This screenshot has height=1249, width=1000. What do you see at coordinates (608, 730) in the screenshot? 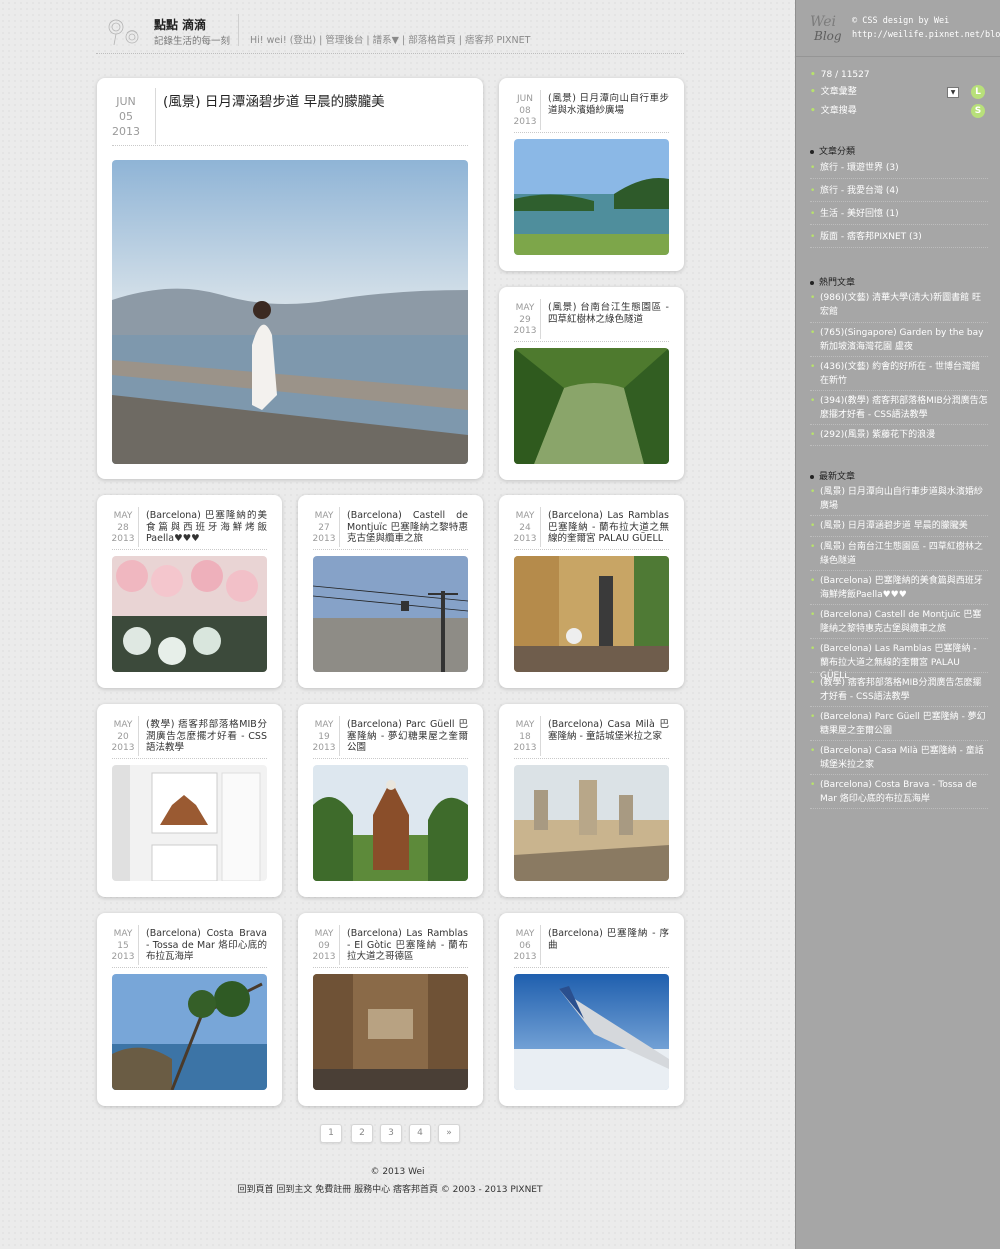
I see `post-title: (Barcelona) Casa Milà 巴塞隆納 - 童話城堡米拉之家` at bounding box center [608, 730].